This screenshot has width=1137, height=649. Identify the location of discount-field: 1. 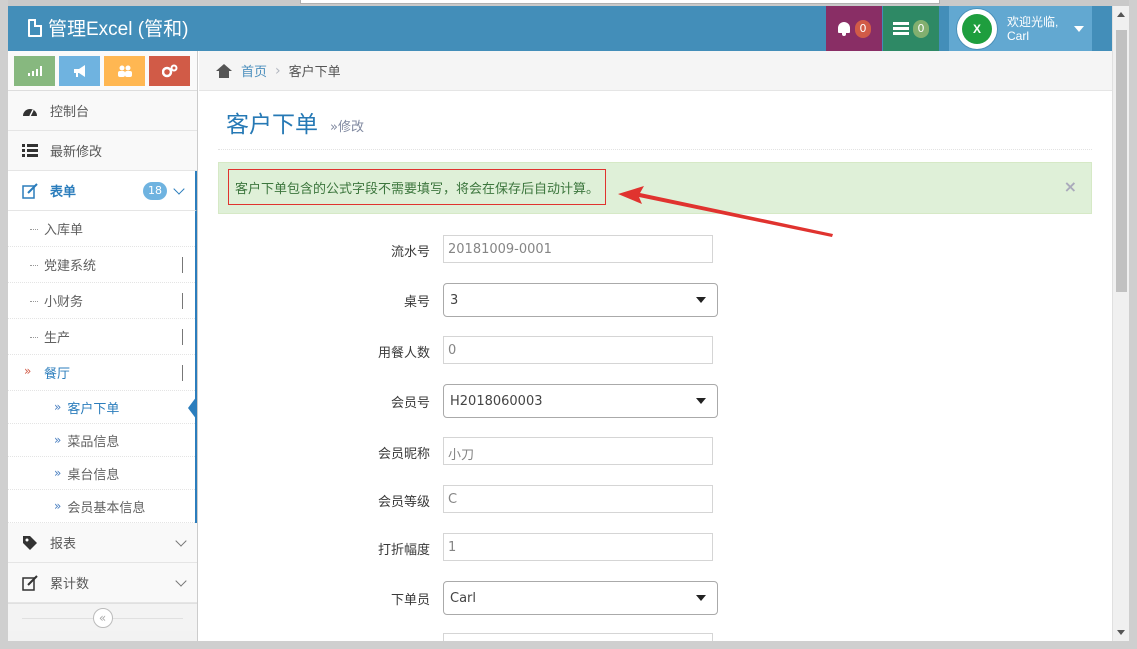
(578, 547).